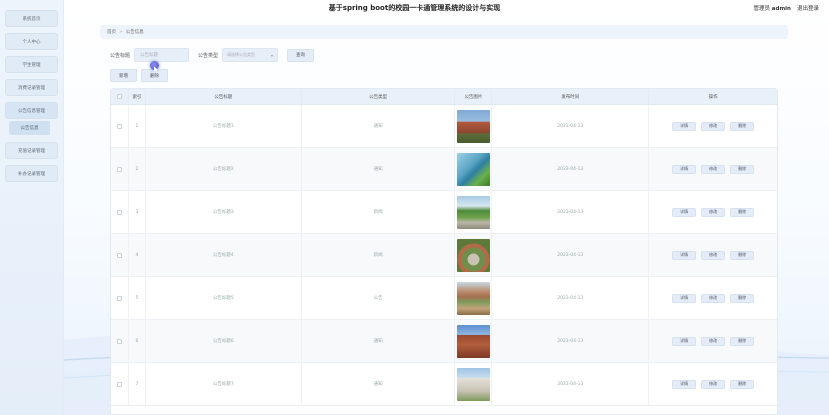 The image size is (829, 415). What do you see at coordinates (224, 126) in the screenshot?
I see `row-title: 公告标题1` at bounding box center [224, 126].